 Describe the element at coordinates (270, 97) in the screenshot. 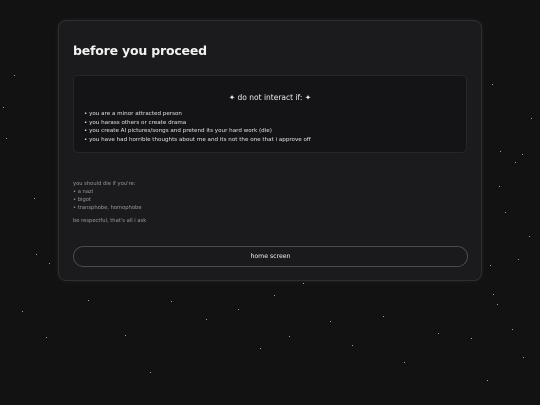

I see `do-not-interact-heading: ✦ do not interact if: ✦` at that location.